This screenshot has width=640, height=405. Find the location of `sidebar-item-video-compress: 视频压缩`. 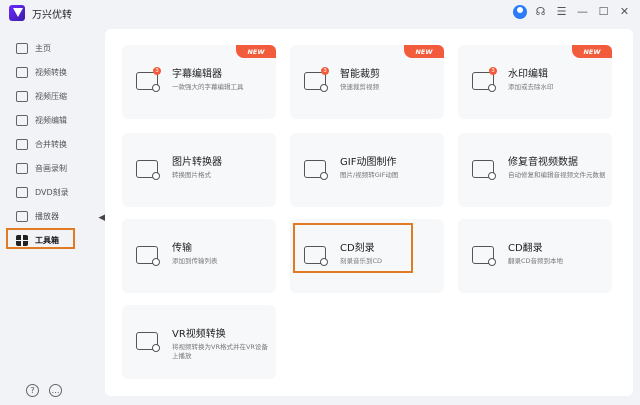

sidebar-item-video-compress: 视频压缩 is located at coordinates (48, 96).